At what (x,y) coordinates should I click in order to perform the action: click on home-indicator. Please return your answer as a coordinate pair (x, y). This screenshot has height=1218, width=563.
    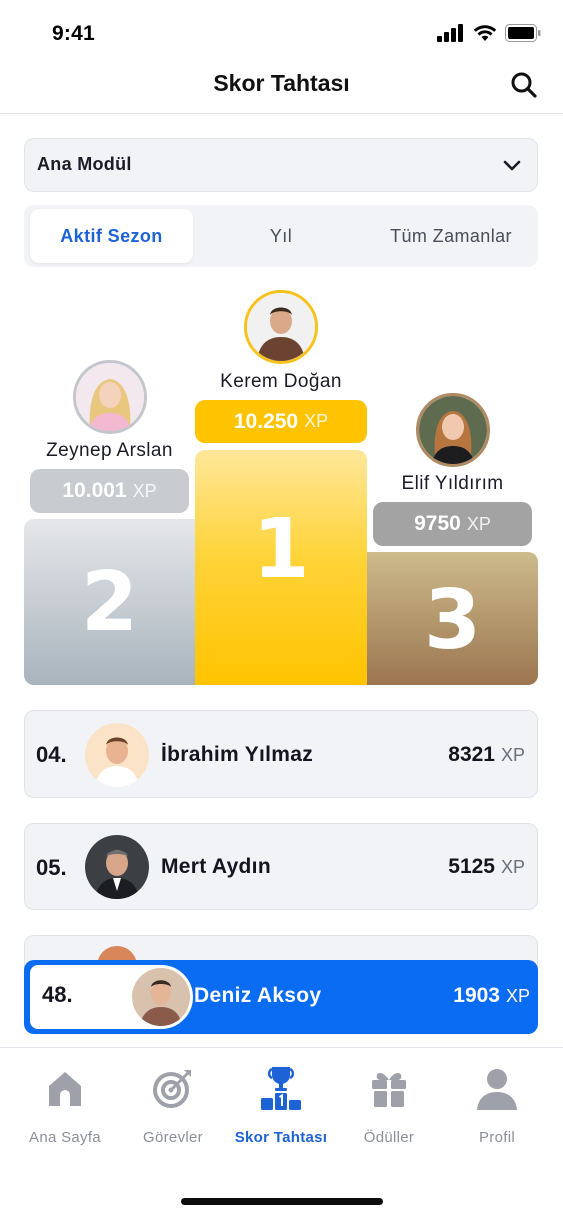
    Looking at the image, I should click on (282, 1201).